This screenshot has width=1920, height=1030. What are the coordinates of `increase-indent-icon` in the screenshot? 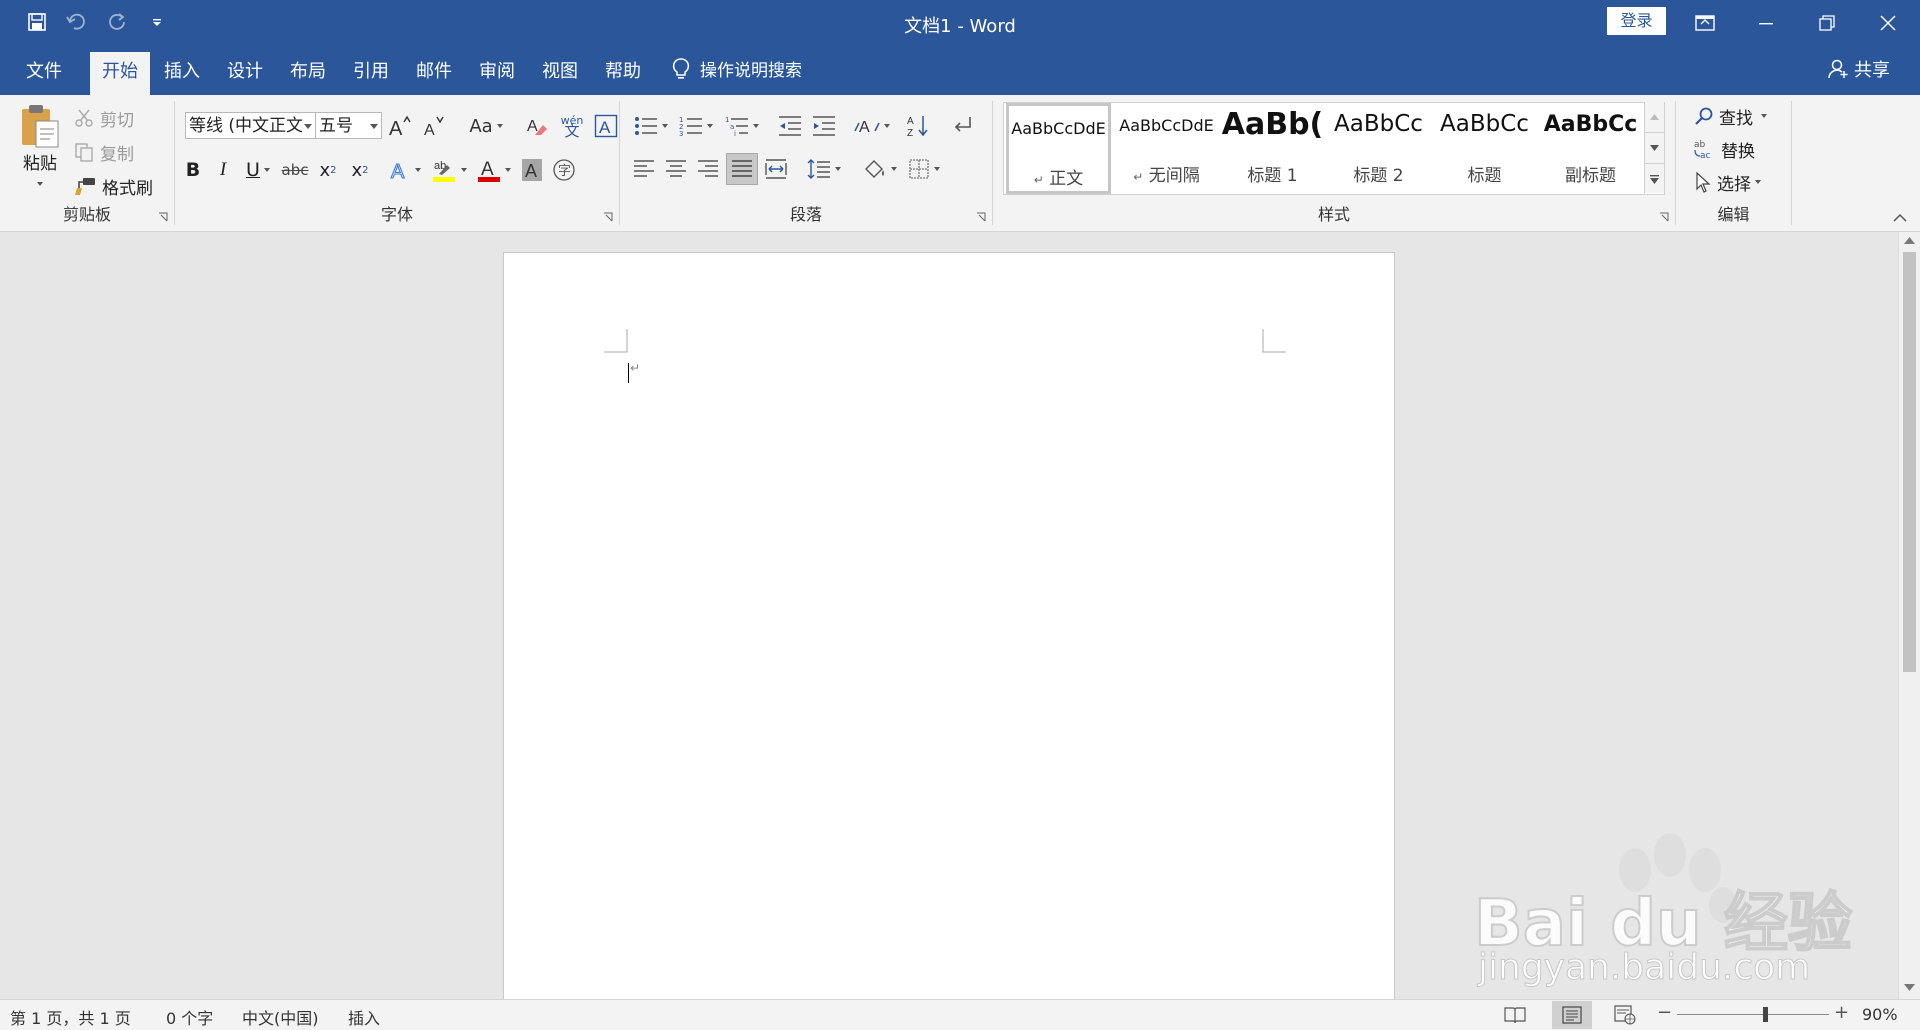 It's located at (824, 126).